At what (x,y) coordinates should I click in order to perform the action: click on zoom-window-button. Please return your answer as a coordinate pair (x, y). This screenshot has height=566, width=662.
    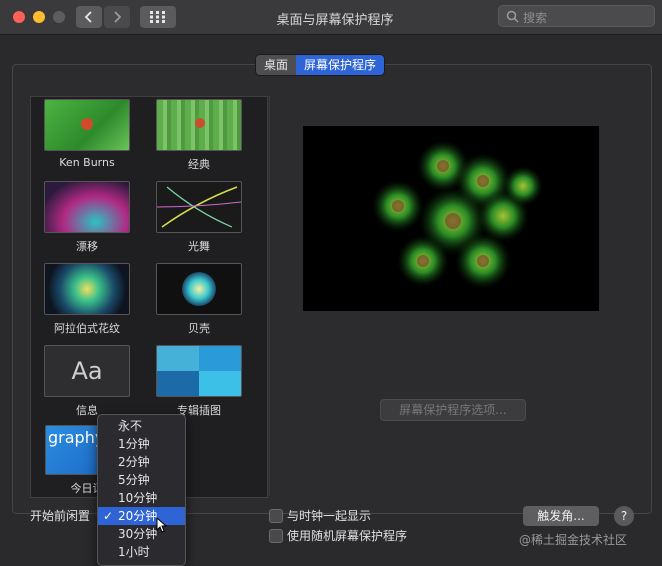
    Looking at the image, I should click on (59, 17).